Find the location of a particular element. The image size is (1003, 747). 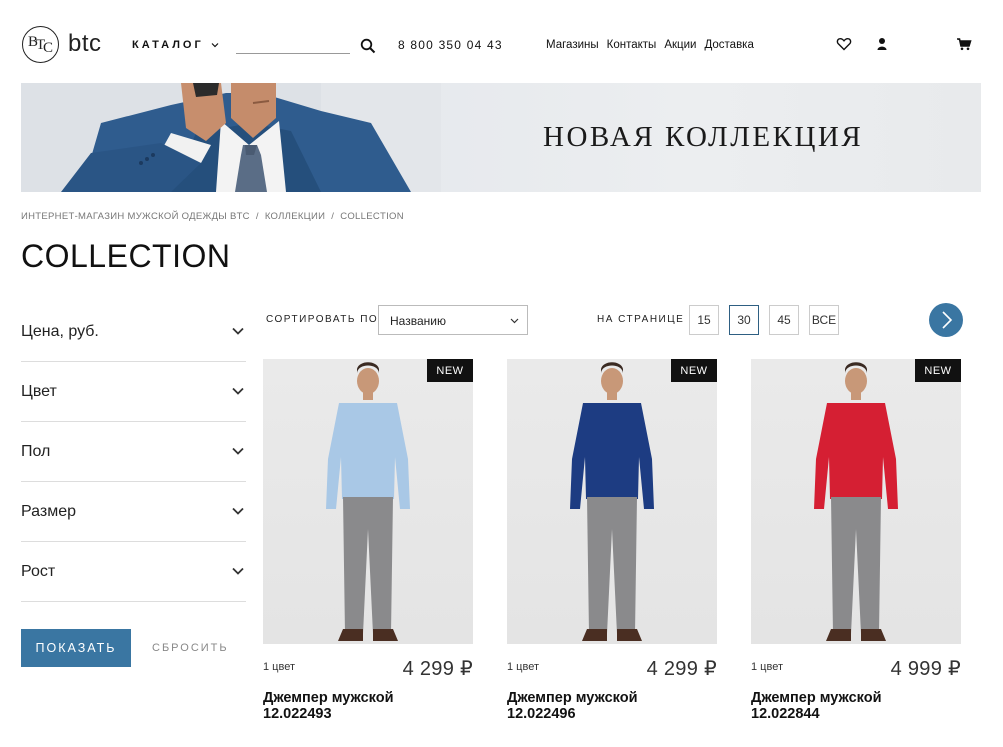

reset-filters-button: СБРОСИТЬ is located at coordinates (190, 648).